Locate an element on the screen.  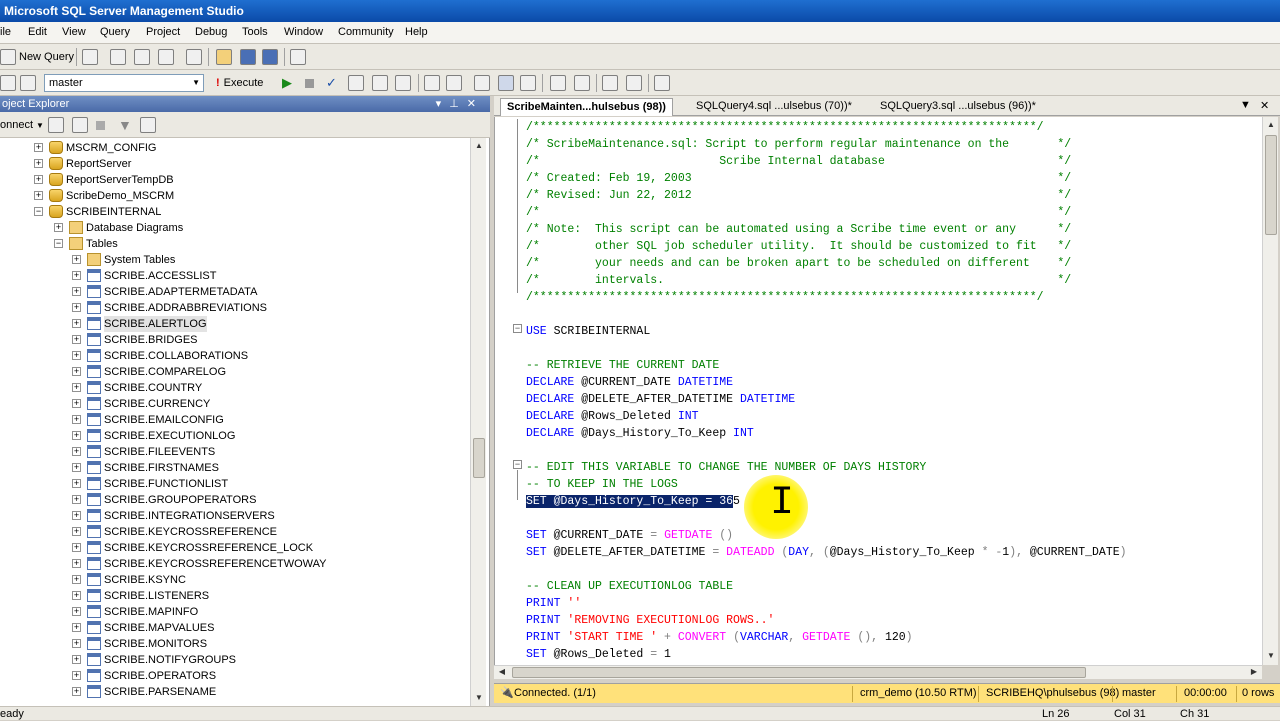
decrease-indent-button is located at coordinates (610, 83).